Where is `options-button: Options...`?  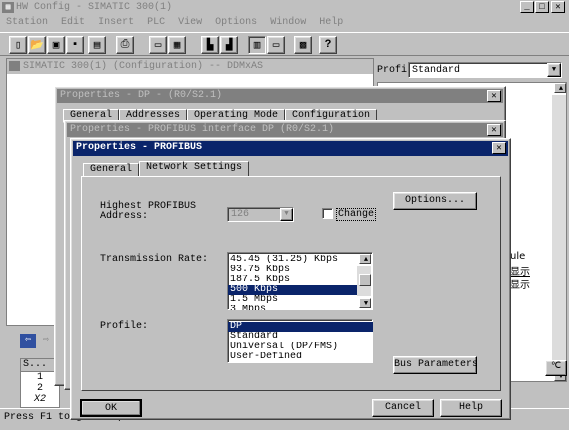 options-button: Options... is located at coordinates (435, 201).